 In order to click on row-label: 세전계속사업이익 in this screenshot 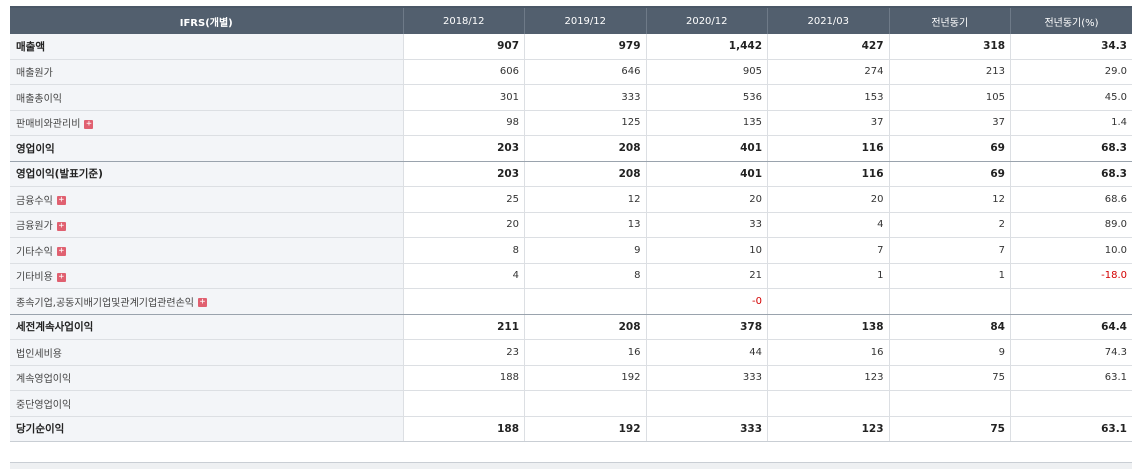, I will do `click(55, 327)`.